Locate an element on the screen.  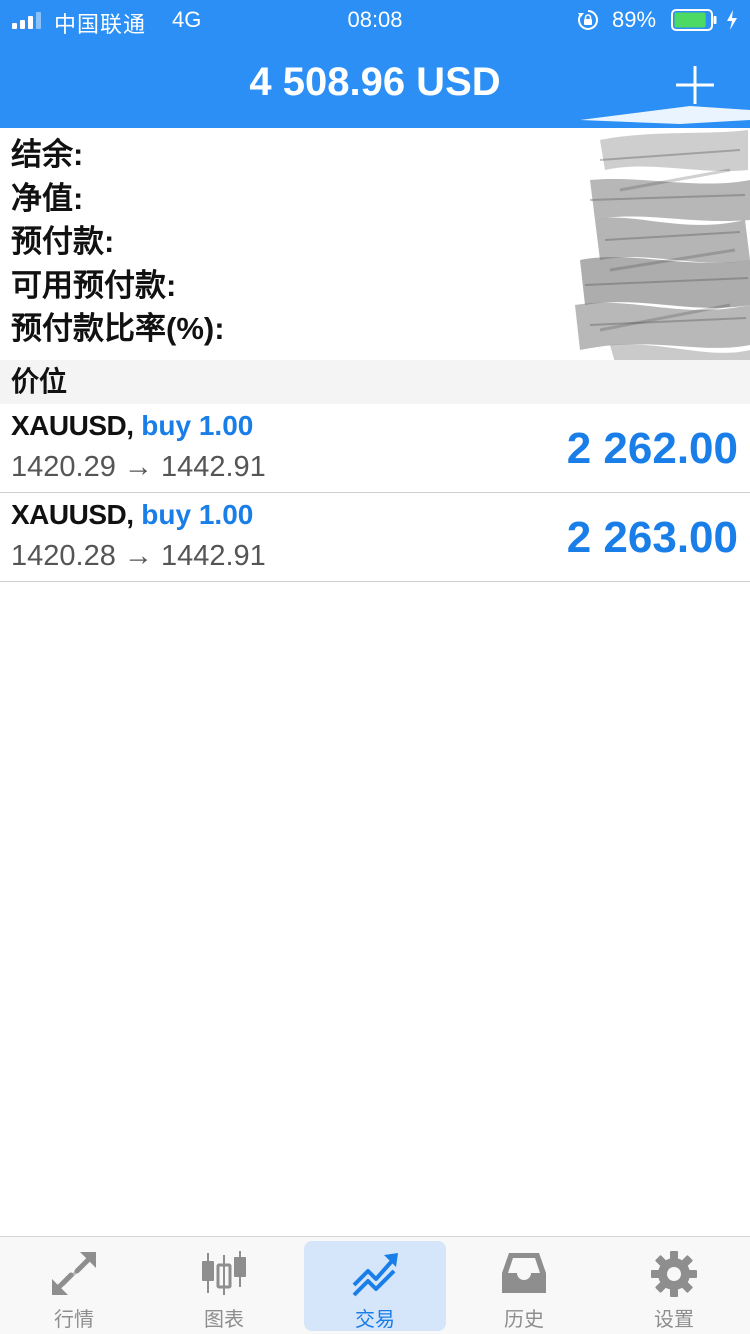
tab-charts: 图表 is located at coordinates (224, 1286).